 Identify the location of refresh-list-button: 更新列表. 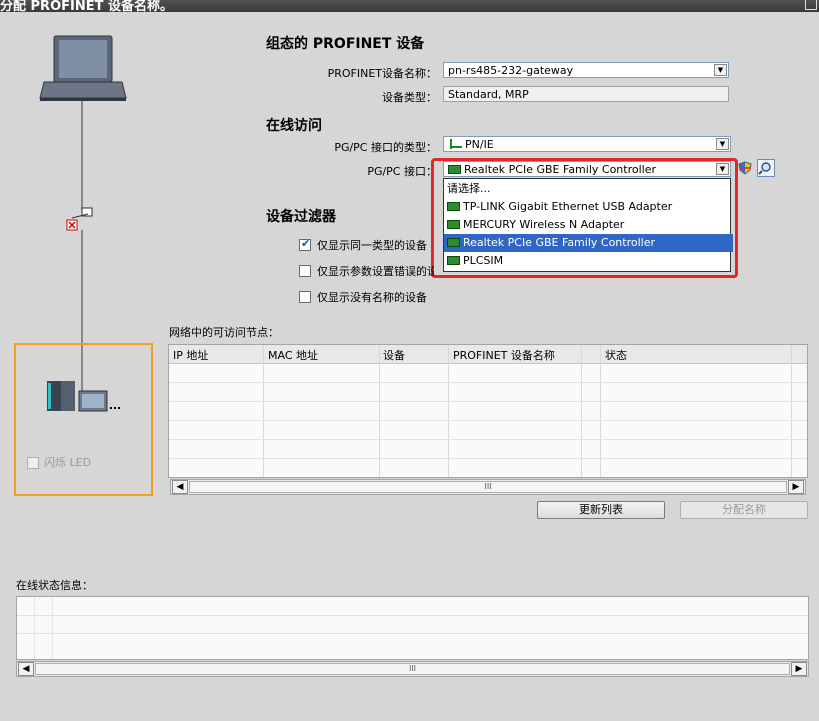
(601, 510).